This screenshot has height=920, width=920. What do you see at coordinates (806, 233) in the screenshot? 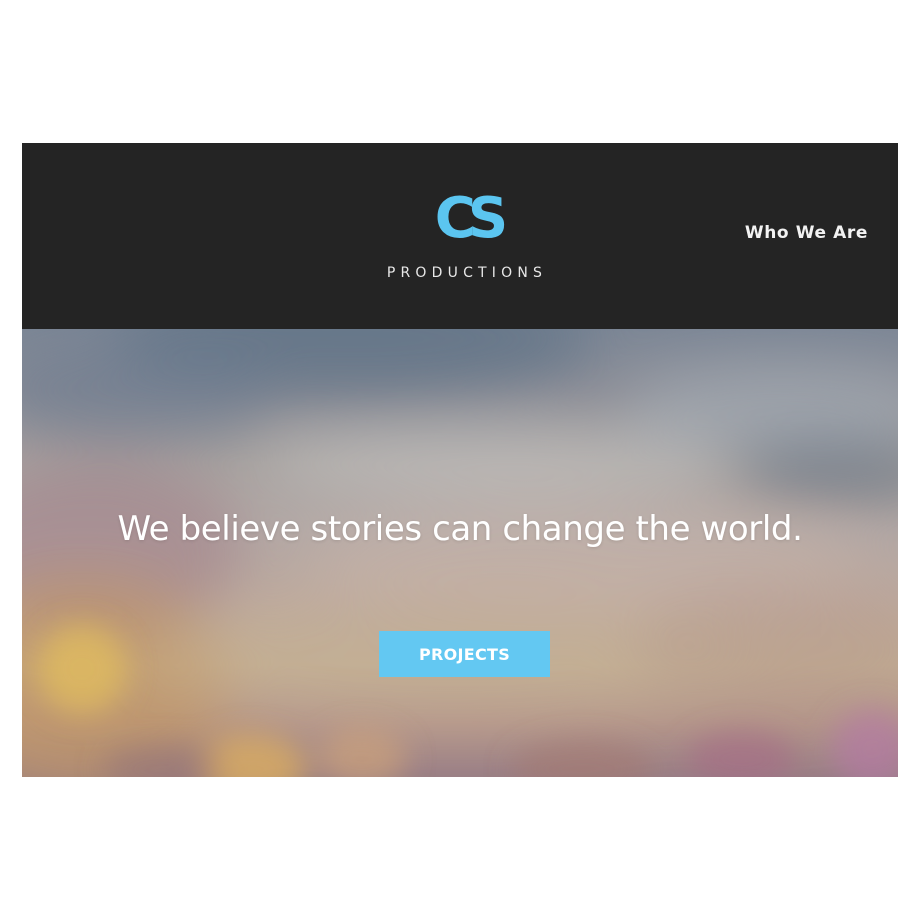
I see `nav-link-who-we-are: Who We Are` at bounding box center [806, 233].